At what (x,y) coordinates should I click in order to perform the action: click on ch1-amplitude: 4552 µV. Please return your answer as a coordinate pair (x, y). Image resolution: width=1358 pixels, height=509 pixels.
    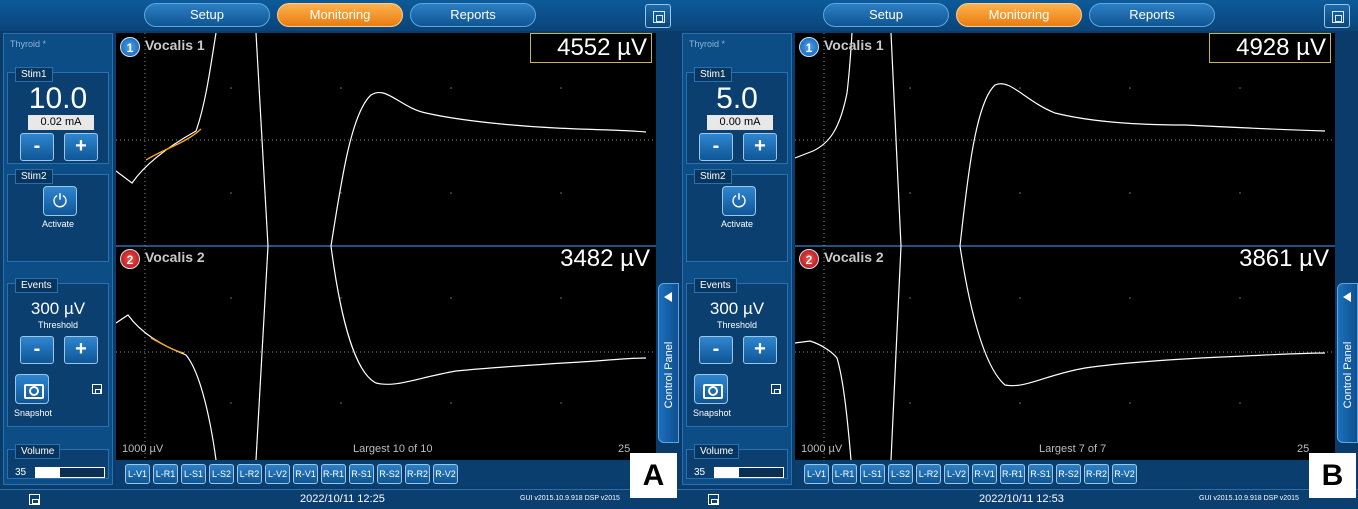
    Looking at the image, I should click on (591, 48).